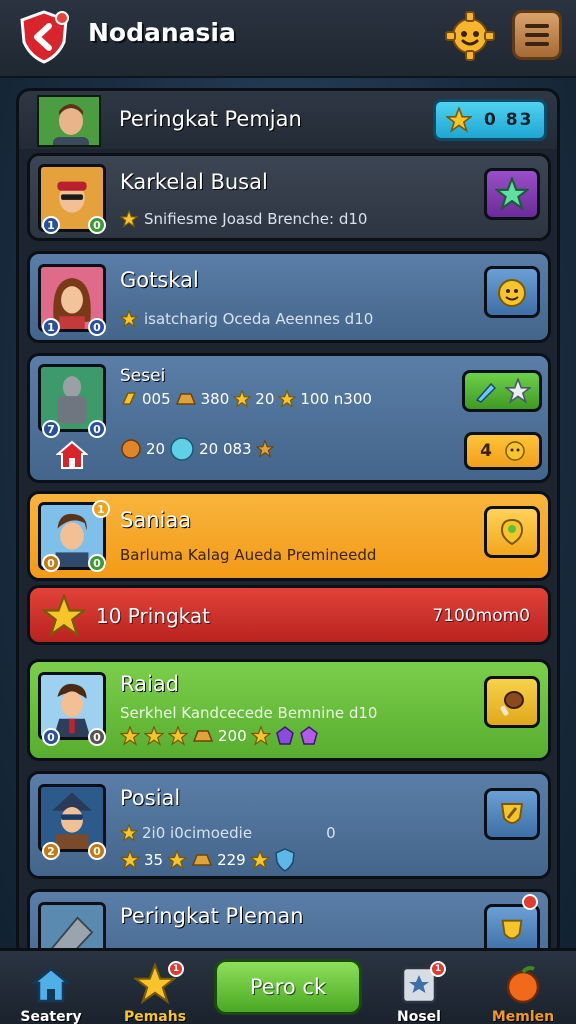 The width and height of the screenshot is (576, 1024). Describe the element at coordinates (231, 860) in the screenshot. I see `stat-value: 229` at that location.